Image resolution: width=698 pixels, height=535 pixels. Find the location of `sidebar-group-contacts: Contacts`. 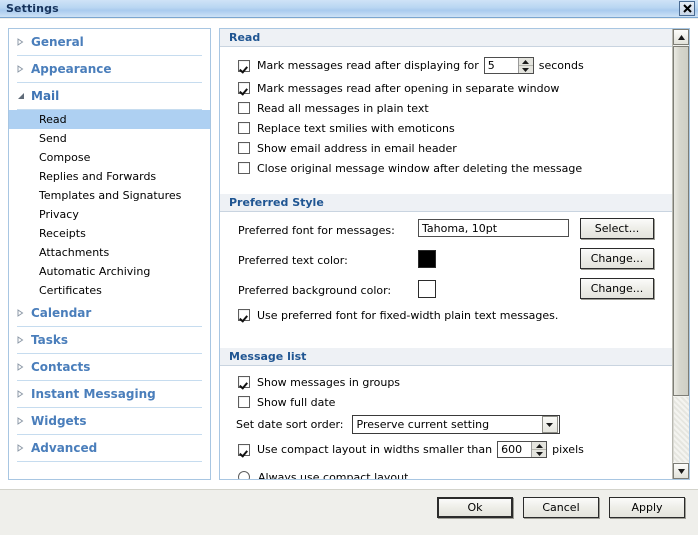

sidebar-group-contacts: Contacts is located at coordinates (109, 367).